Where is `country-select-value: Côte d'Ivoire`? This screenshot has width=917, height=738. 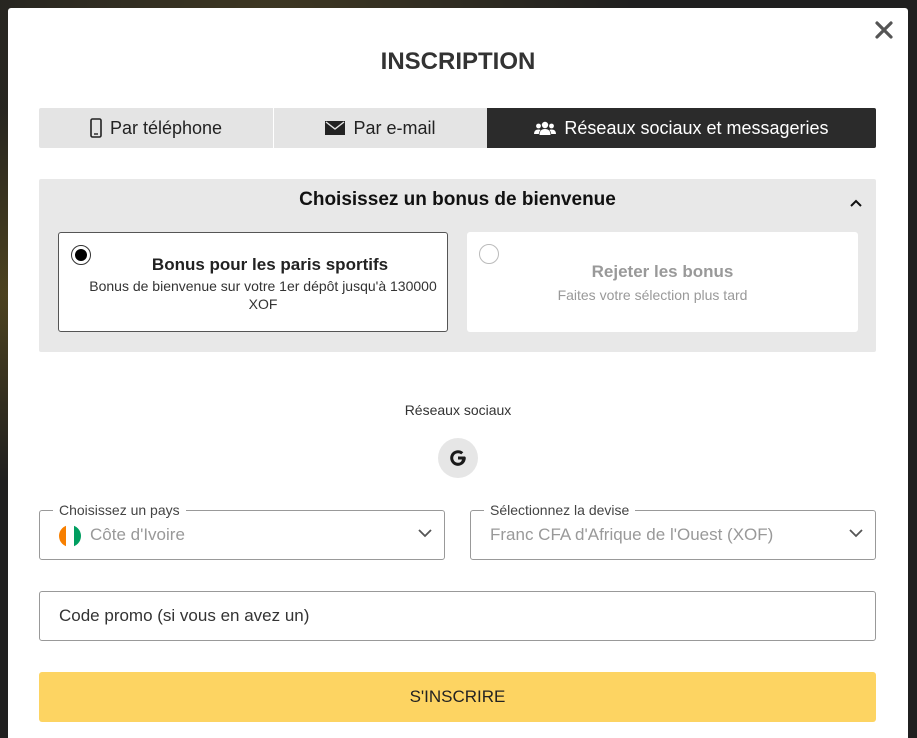
country-select-value: Côte d'Ivoire is located at coordinates (137, 534).